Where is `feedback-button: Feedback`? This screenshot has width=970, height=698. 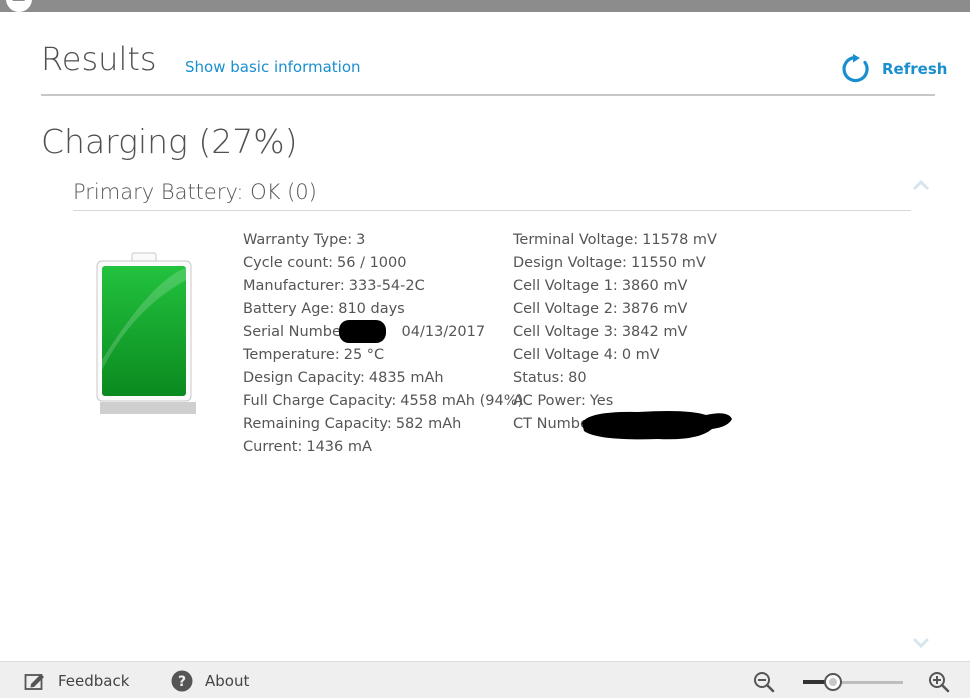 feedback-button: Feedback is located at coordinates (76, 680).